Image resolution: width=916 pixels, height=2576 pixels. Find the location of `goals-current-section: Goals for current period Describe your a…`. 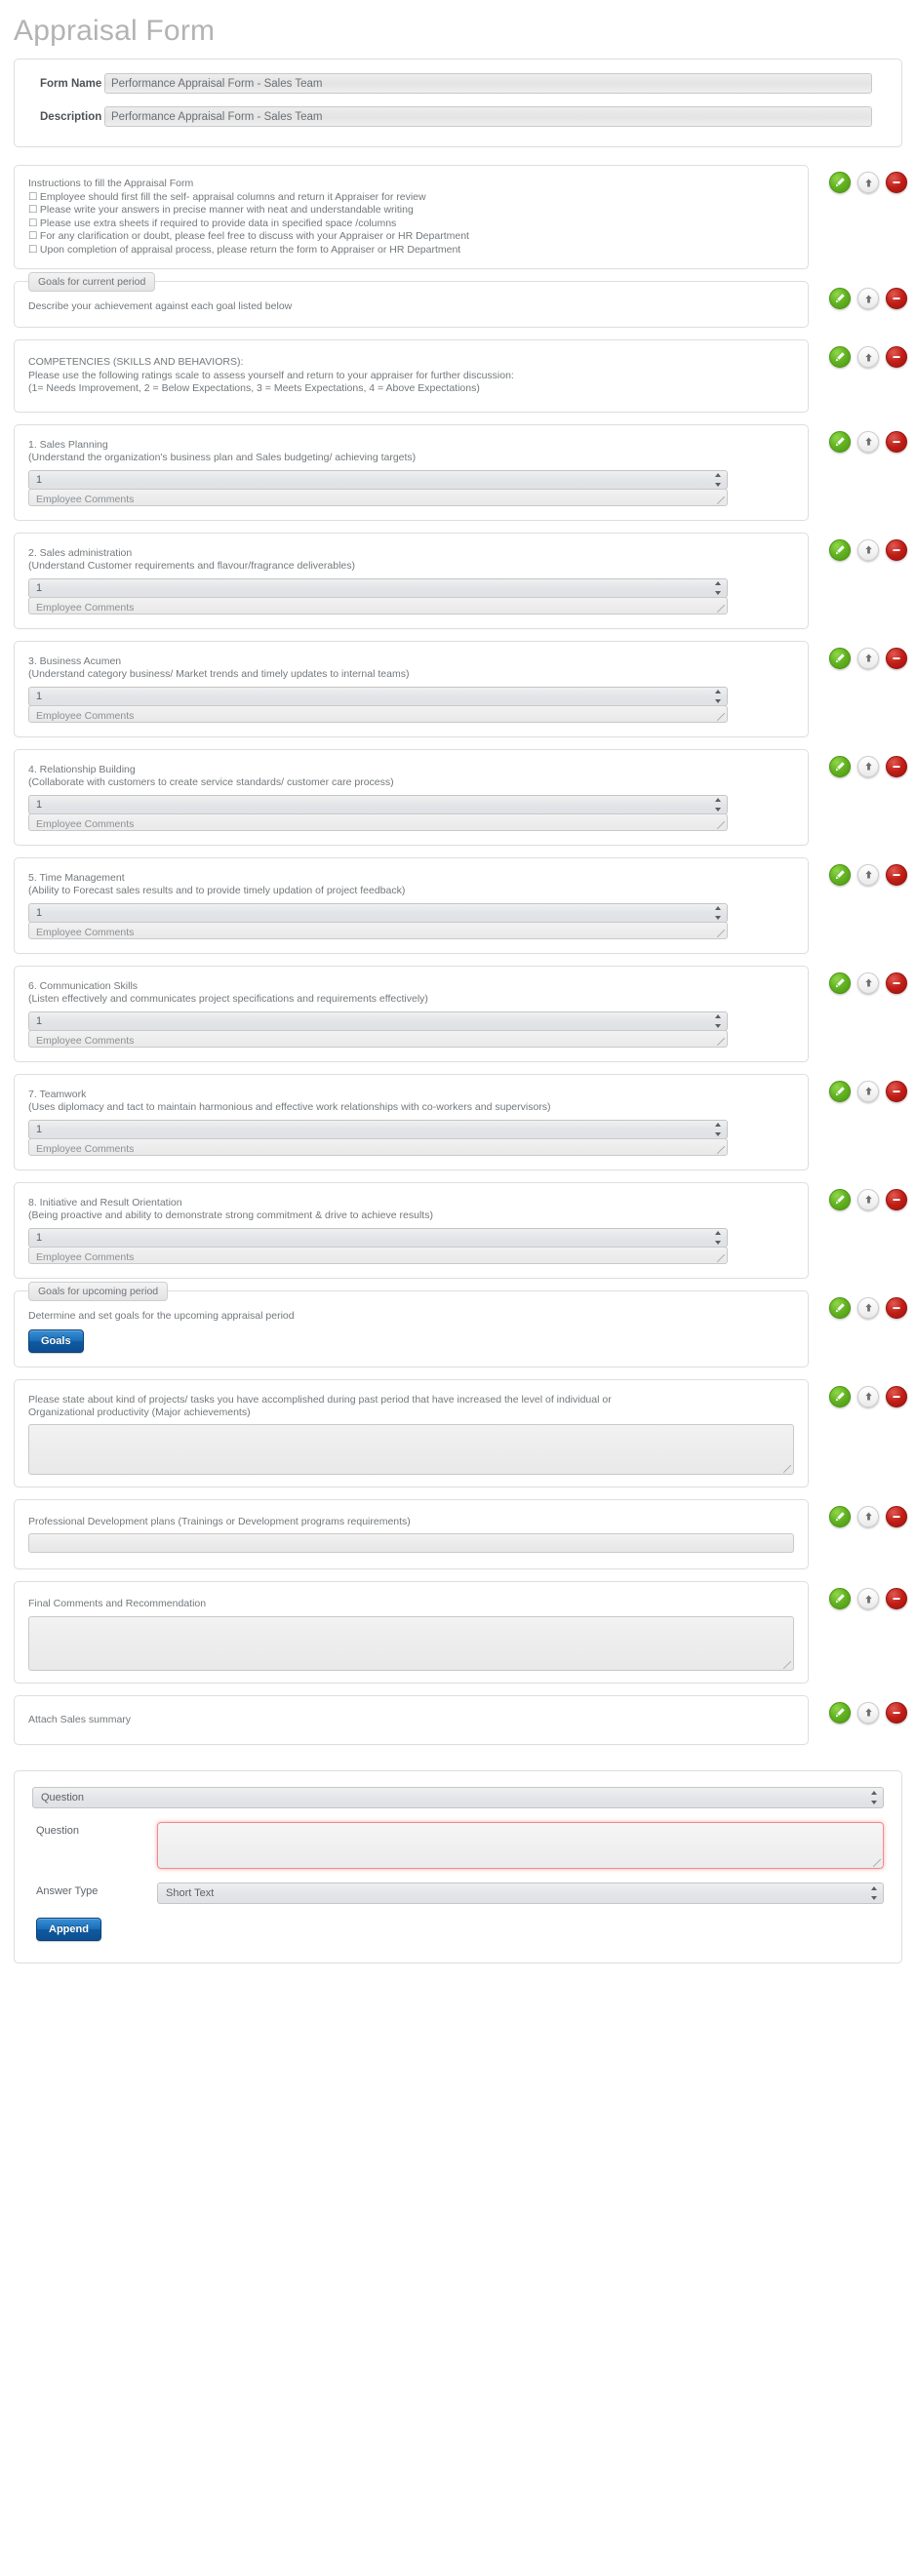

goals-current-section: Goals for current period Describe your a… is located at coordinates (461, 300).